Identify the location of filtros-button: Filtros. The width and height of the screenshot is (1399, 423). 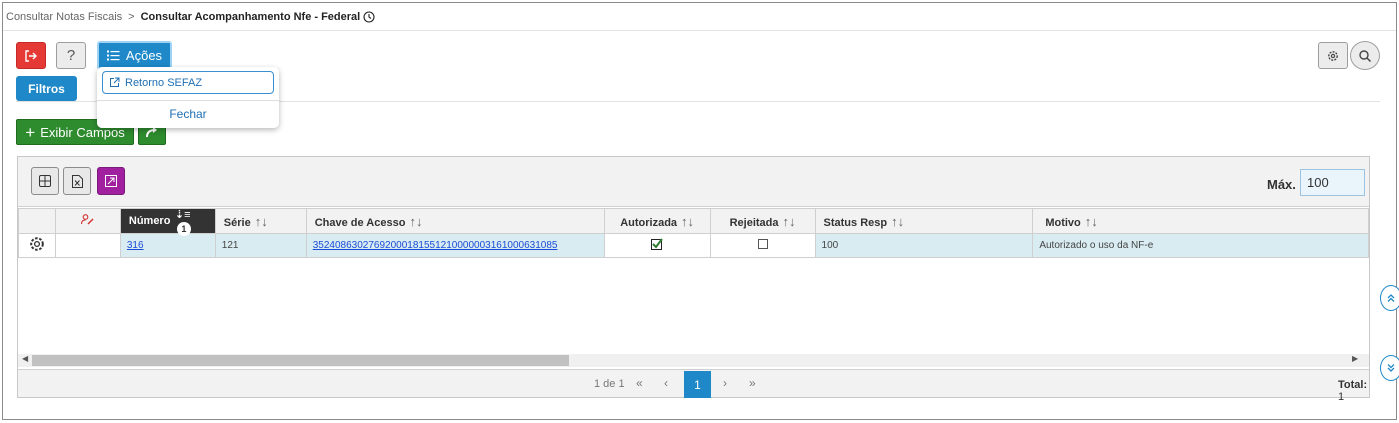
(46, 88).